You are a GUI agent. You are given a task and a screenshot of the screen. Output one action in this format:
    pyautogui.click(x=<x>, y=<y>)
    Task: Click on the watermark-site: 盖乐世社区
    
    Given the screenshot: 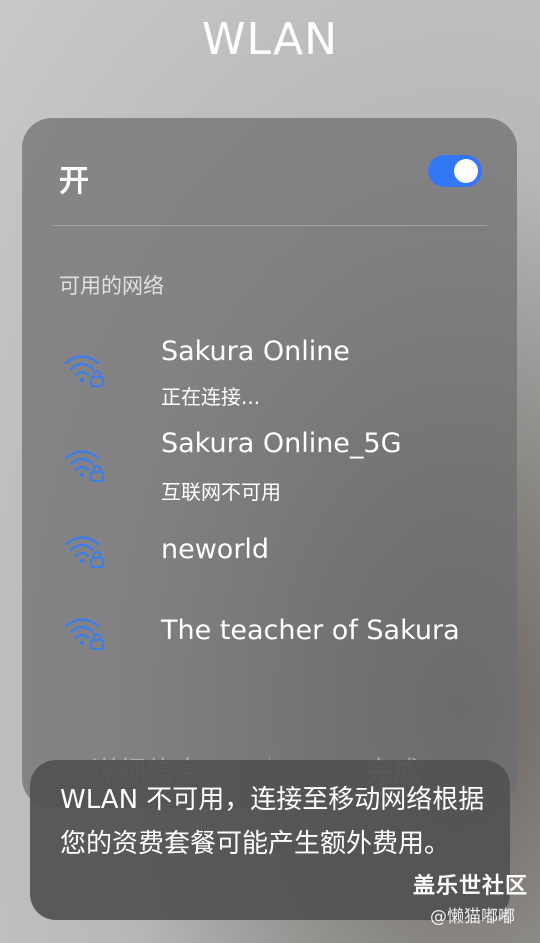 What is the action you would take?
    pyautogui.click(x=471, y=886)
    